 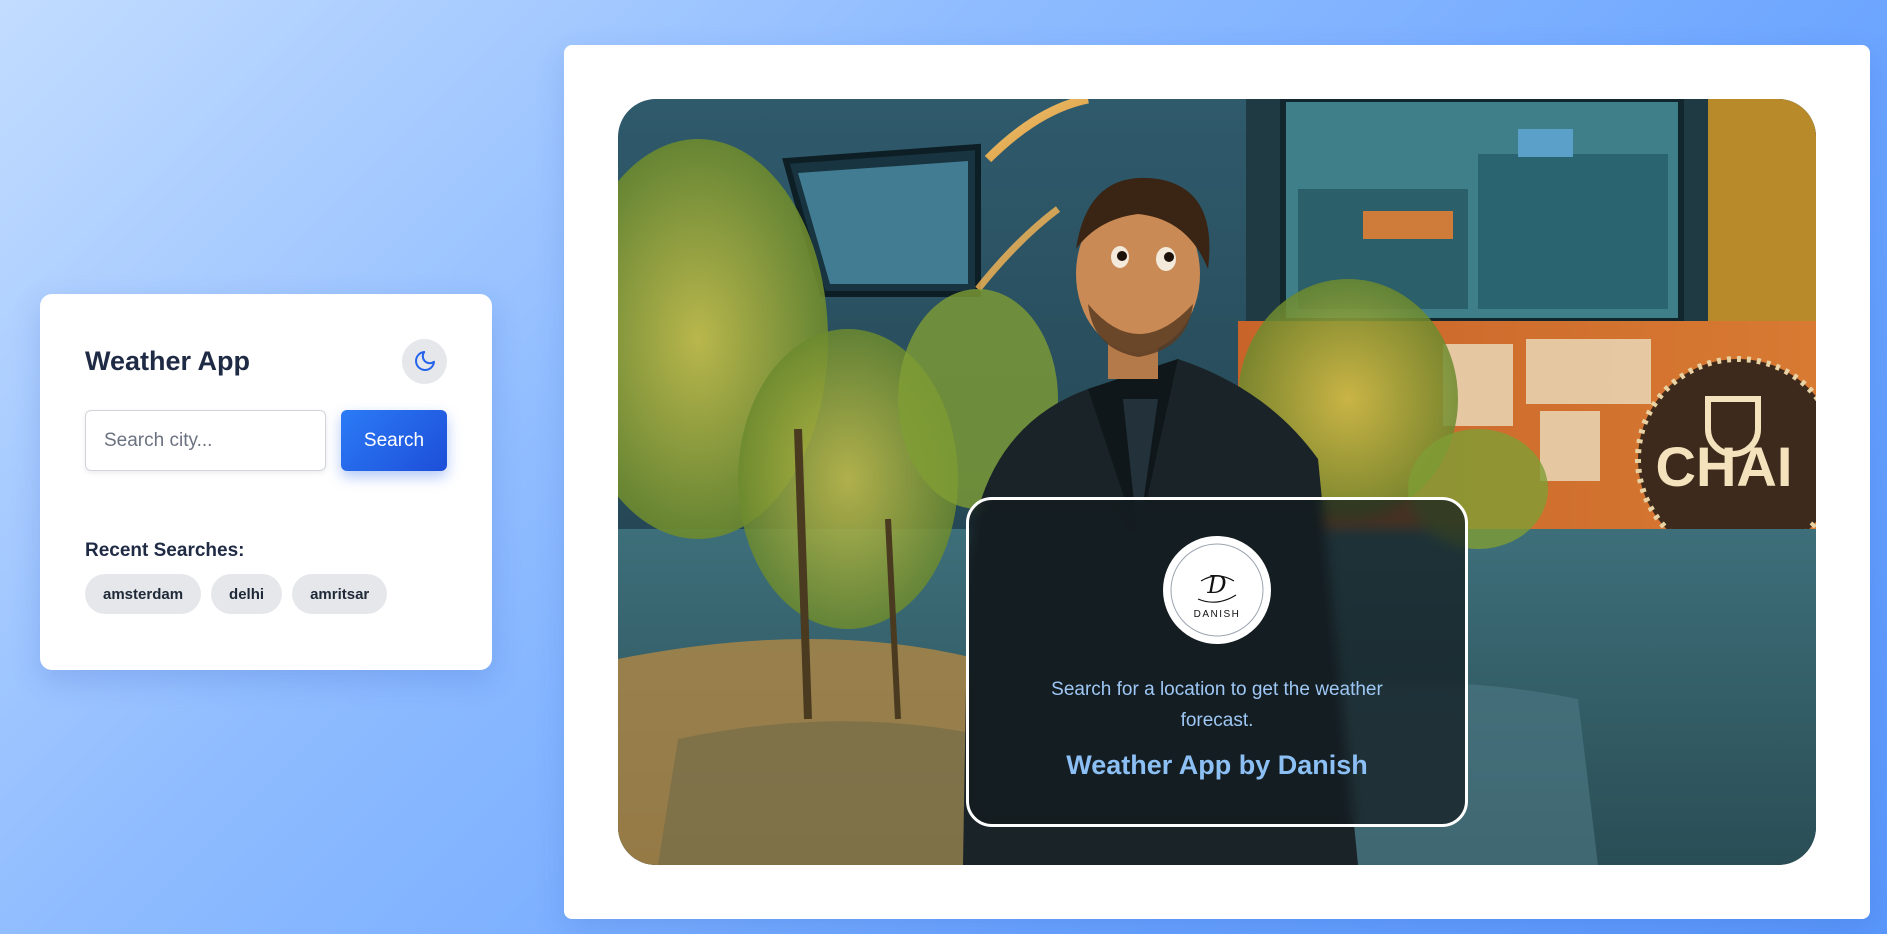 What do you see at coordinates (165, 550) in the screenshot?
I see `recent-searches-title: Recent Searches:` at bounding box center [165, 550].